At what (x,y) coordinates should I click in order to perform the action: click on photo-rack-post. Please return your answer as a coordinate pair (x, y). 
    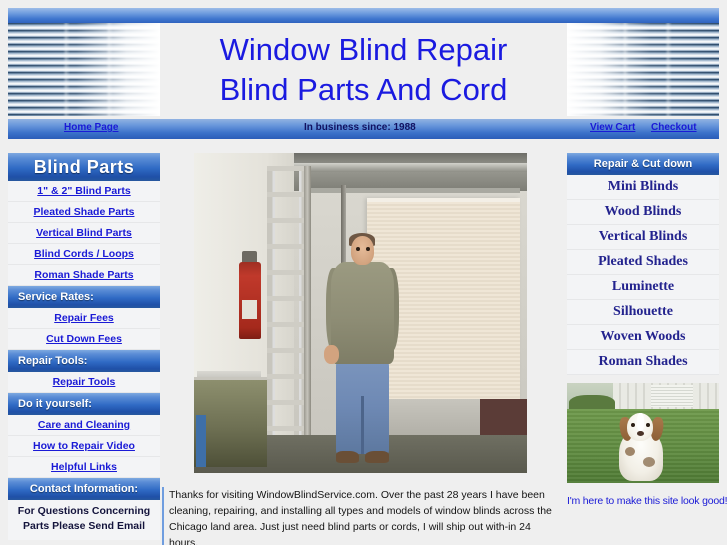
    Looking at the image, I should click on (307, 313).